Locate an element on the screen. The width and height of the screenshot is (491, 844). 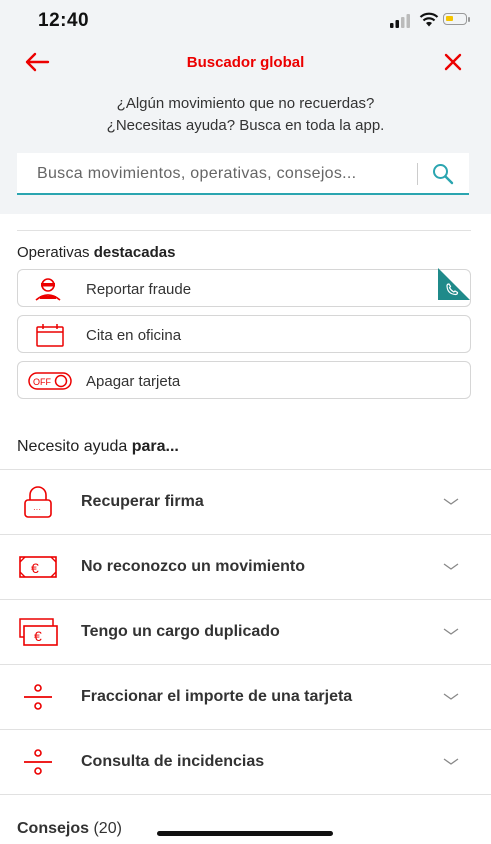
calendar-icon is located at coordinates (50, 335).